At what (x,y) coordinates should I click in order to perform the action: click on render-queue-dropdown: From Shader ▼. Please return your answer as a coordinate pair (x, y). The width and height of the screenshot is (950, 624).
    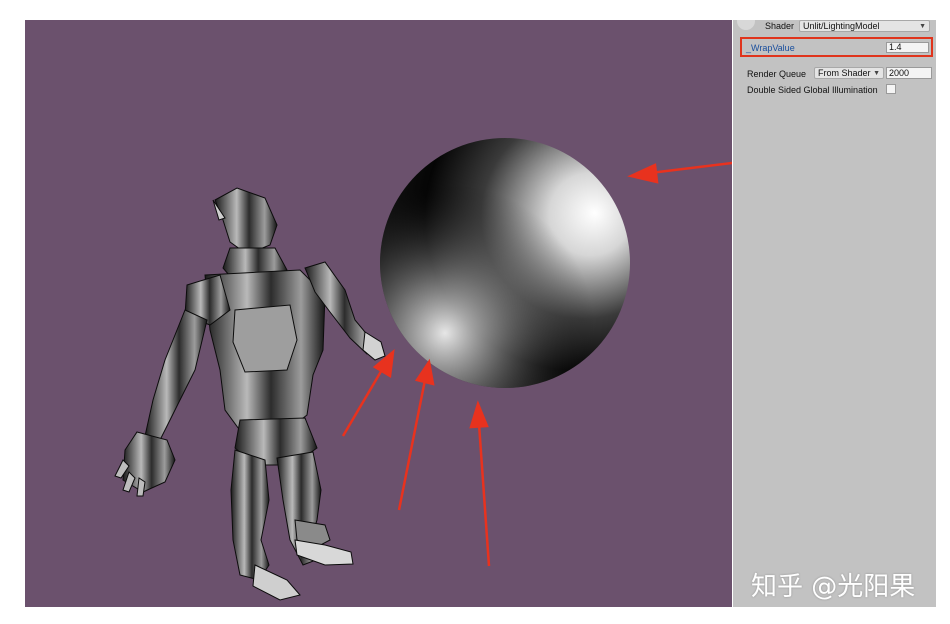
    Looking at the image, I should click on (849, 73).